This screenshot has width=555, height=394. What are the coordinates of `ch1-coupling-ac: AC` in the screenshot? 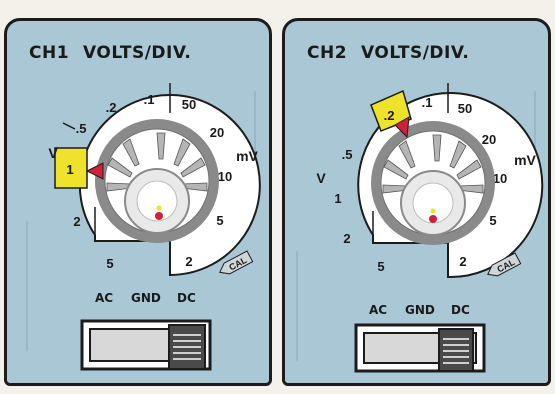 It's located at (104, 298).